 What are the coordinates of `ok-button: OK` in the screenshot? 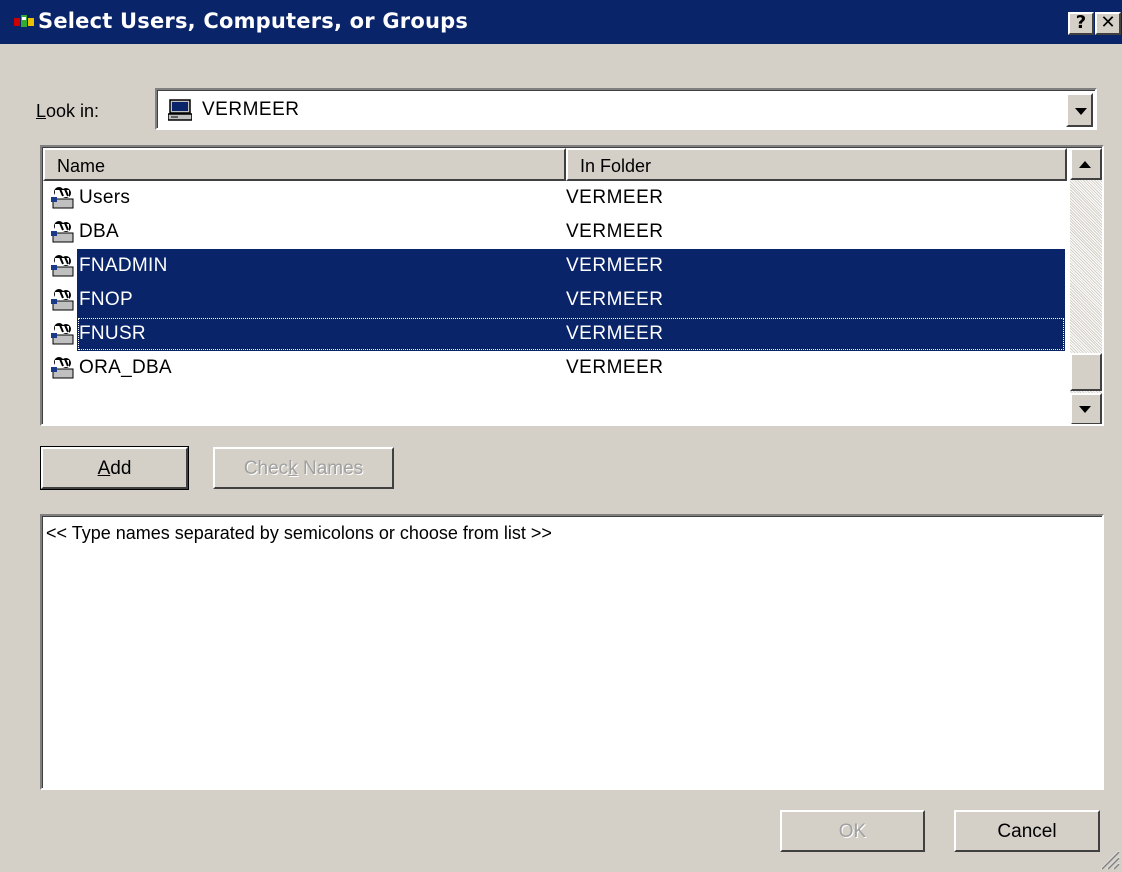 It's located at (852, 831).